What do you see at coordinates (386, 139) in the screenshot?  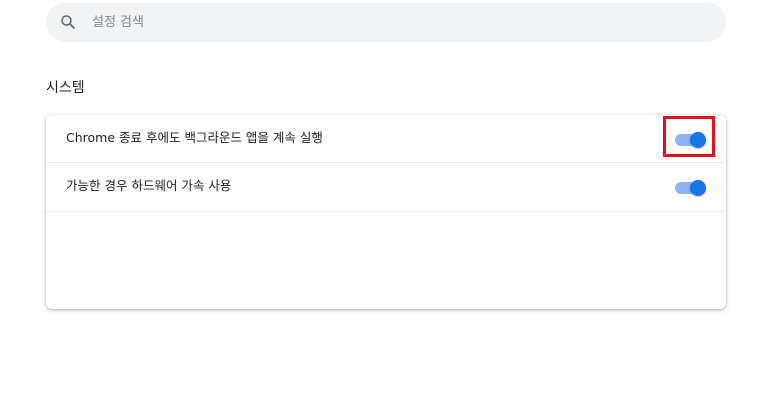 I see `setting-row-background-apps: Chrome 종료 후에도 백그라운드 앱을 계속 실행` at bounding box center [386, 139].